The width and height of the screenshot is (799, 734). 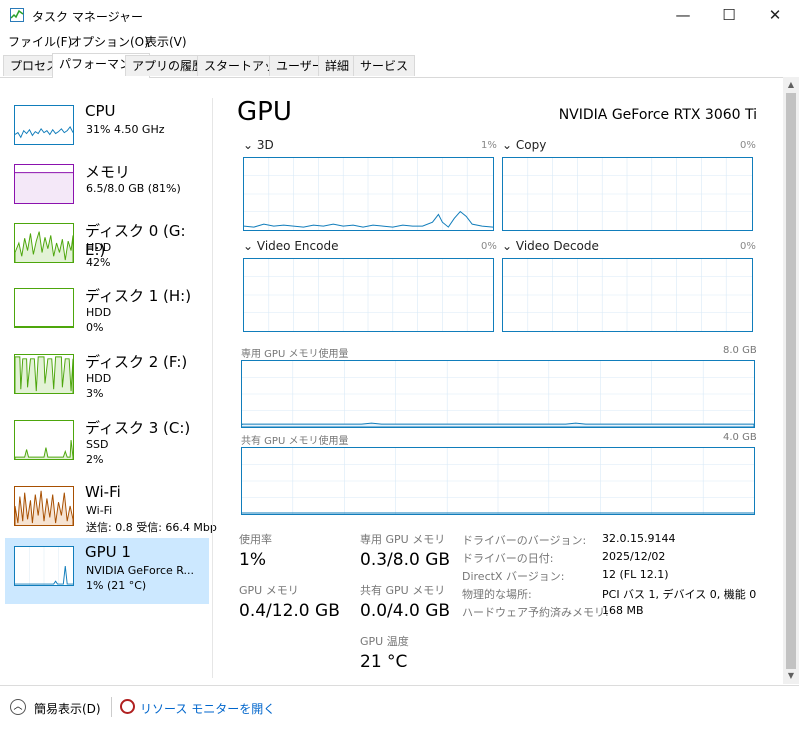 What do you see at coordinates (635, 574) in the screenshot?
I see `detail-value: 12 (FL 12.1)` at bounding box center [635, 574].